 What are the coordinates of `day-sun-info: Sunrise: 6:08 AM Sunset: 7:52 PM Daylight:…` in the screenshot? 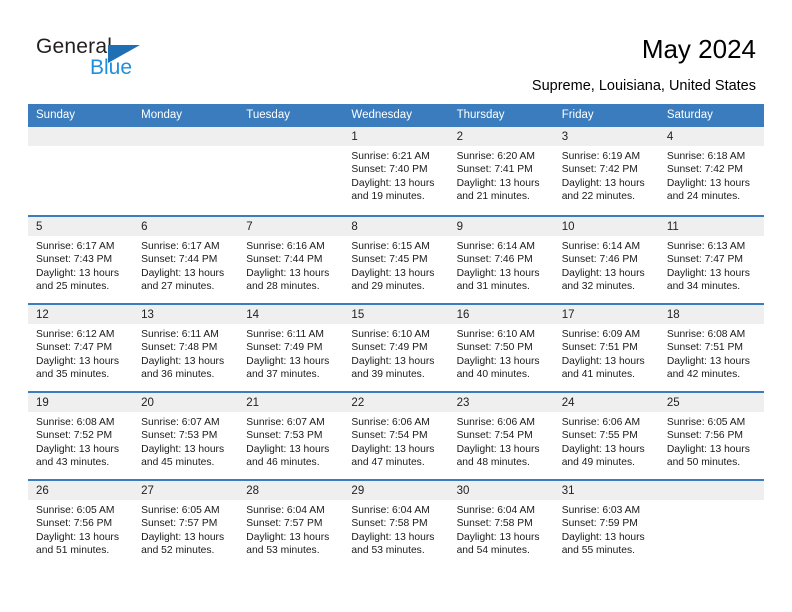 It's located at (80, 440).